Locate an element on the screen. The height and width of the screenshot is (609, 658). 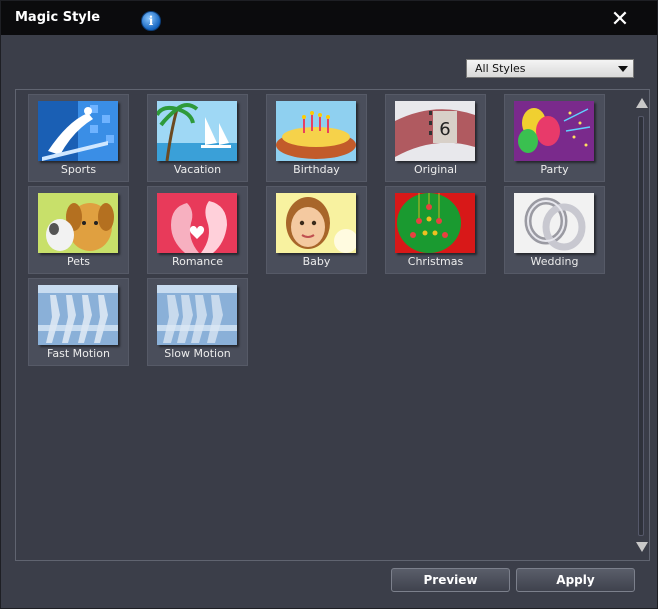
romance-thumbnail is located at coordinates (197, 223).